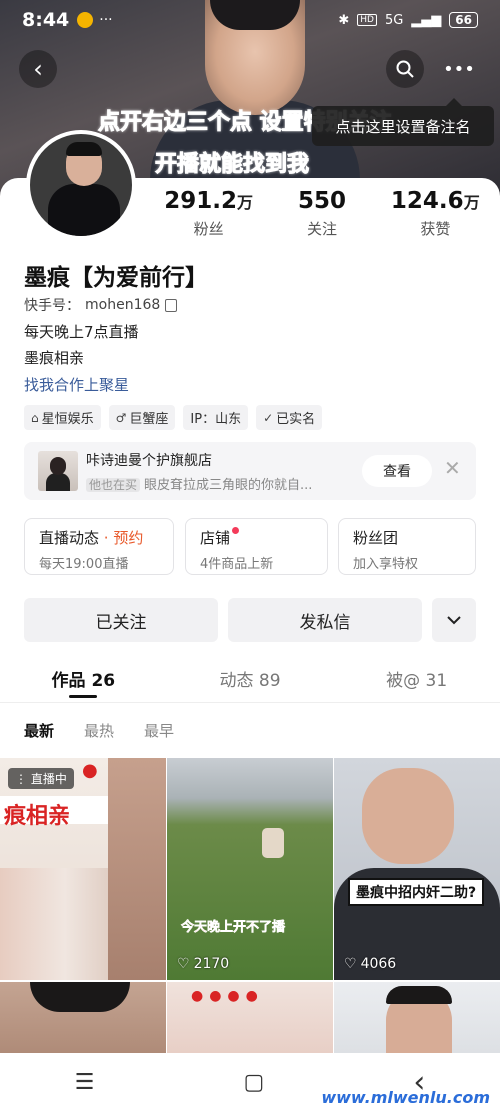  What do you see at coordinates (46, 20) in the screenshot?
I see `status-time: 8:44` at bounding box center [46, 20].